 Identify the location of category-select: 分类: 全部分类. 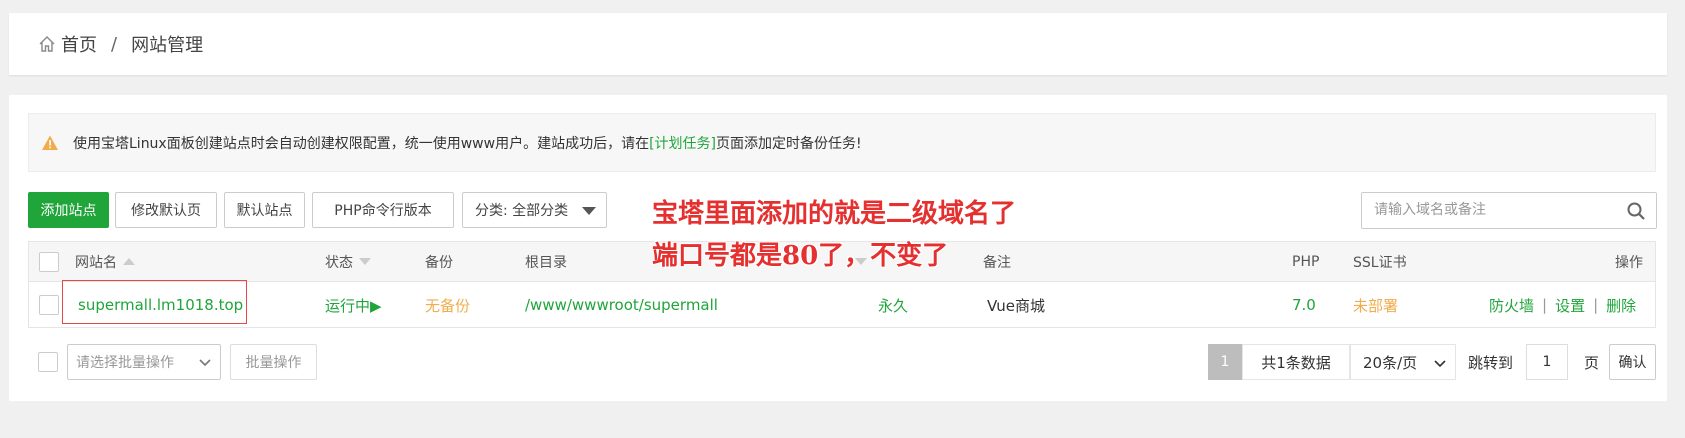
(534, 210).